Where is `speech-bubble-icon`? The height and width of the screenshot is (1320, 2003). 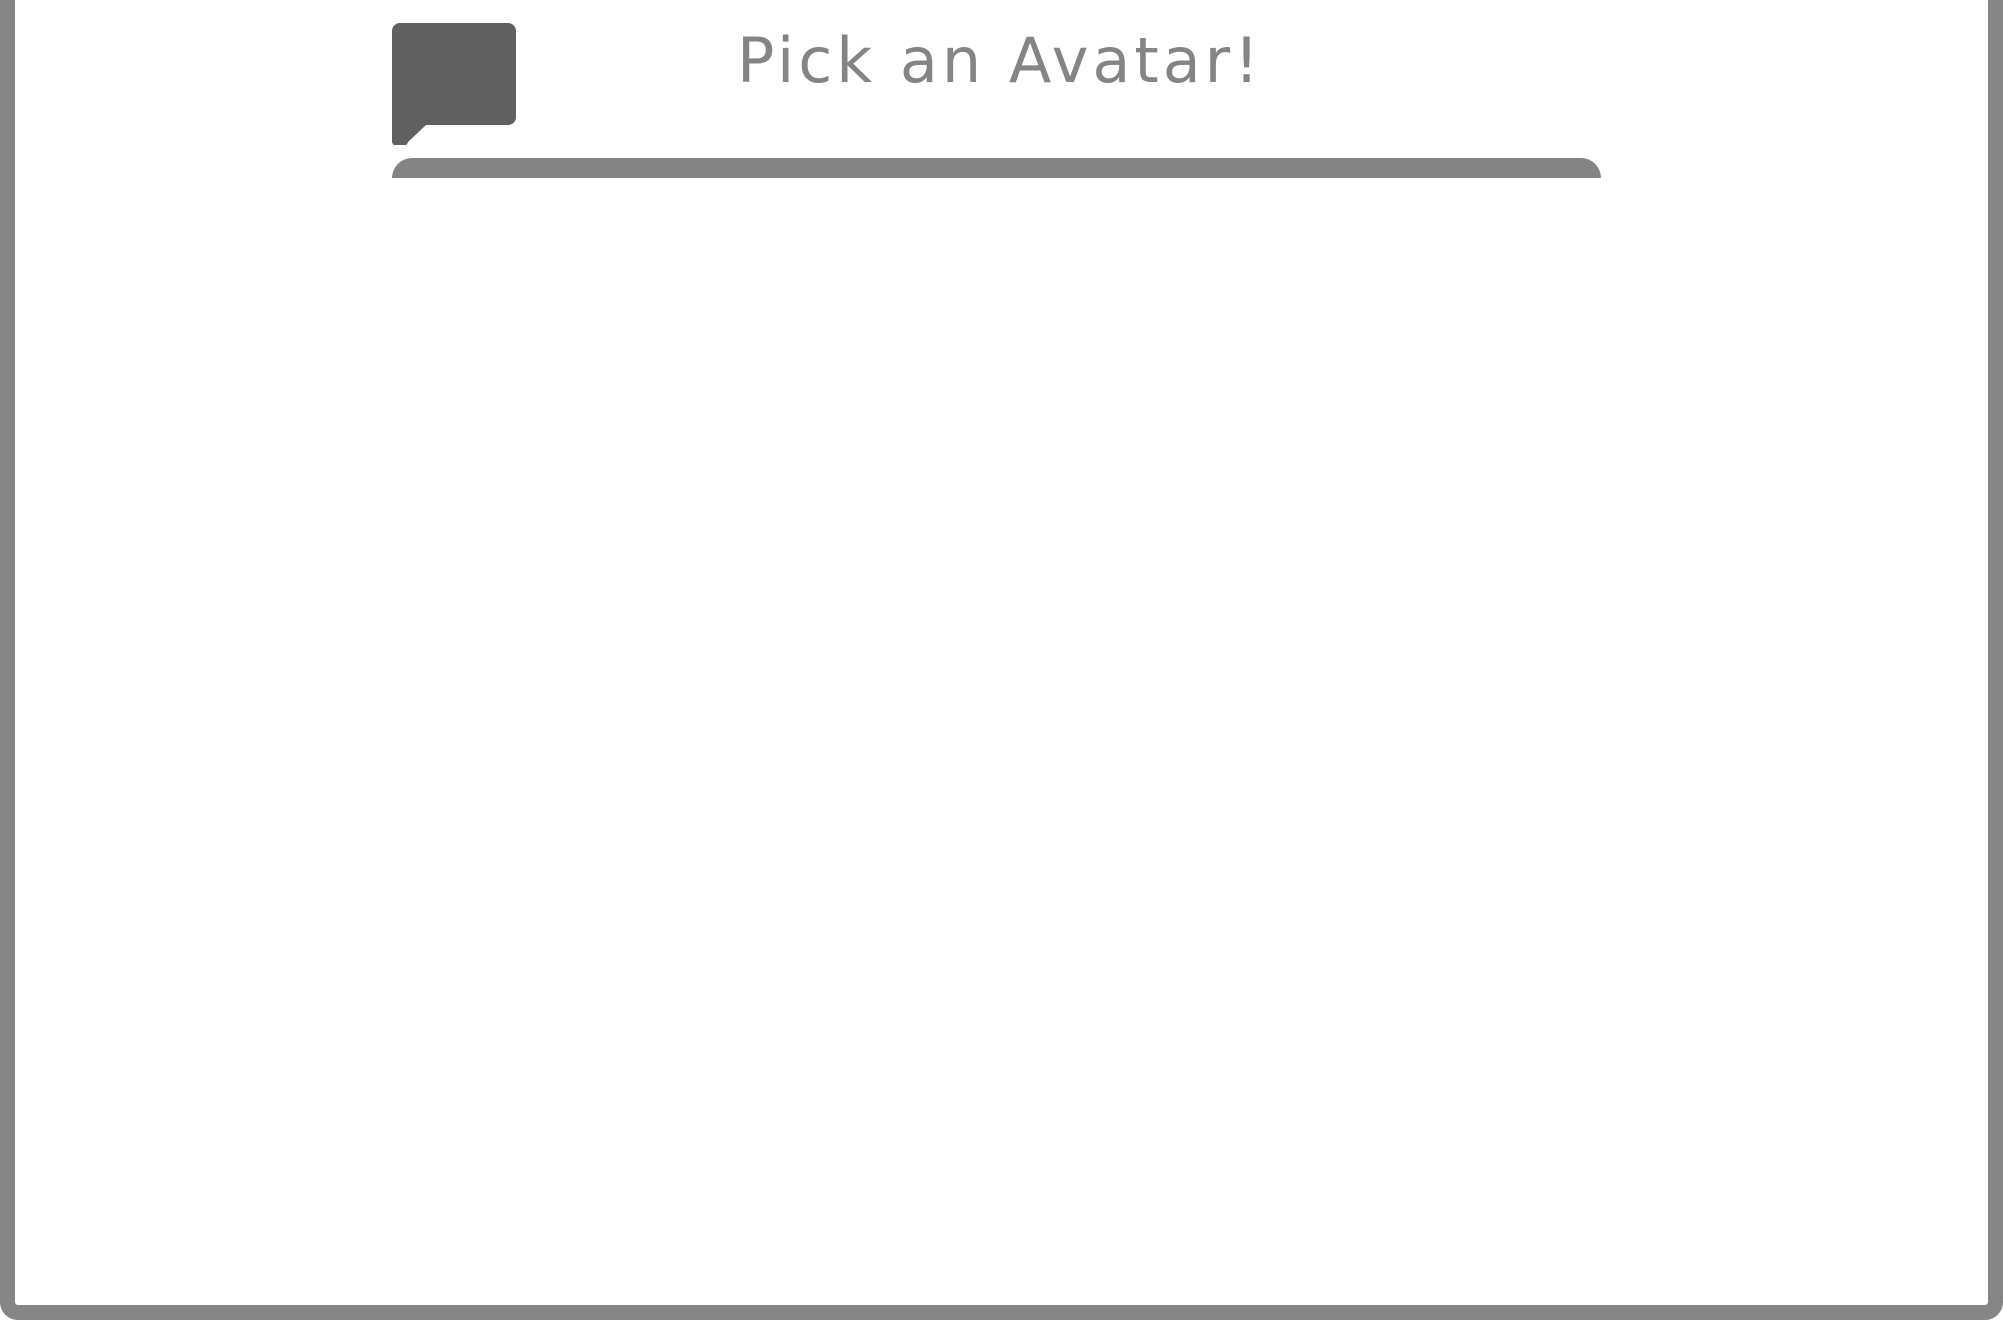
speech-bubble-icon is located at coordinates (454, 84).